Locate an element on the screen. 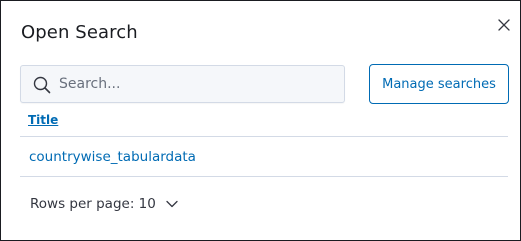 The height and width of the screenshot is (241, 521). search-box is located at coordinates (182, 84).